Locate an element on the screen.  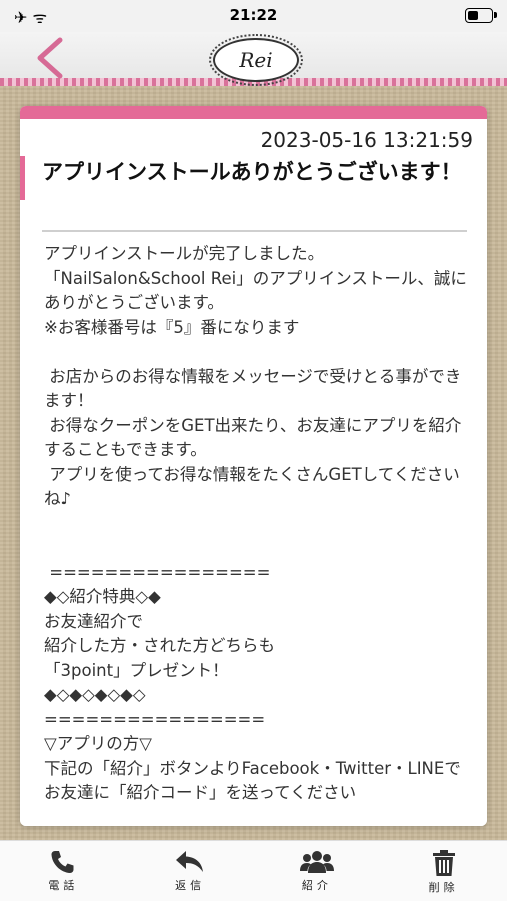
tab-label-introduce: 紹介 is located at coordinates (316, 885).